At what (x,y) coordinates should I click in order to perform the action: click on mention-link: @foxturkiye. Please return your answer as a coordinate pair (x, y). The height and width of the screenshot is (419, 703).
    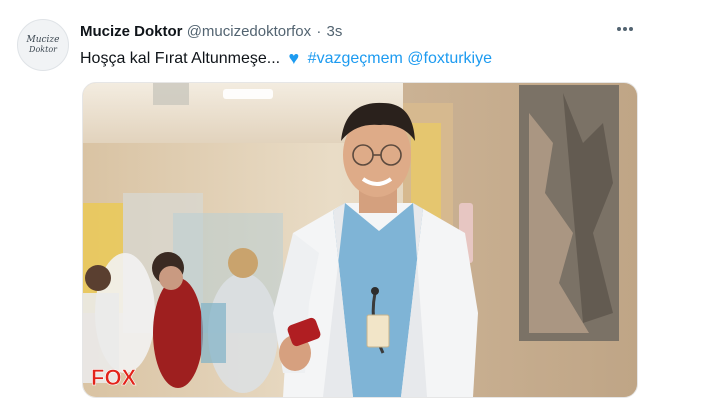
    Looking at the image, I should click on (449, 58).